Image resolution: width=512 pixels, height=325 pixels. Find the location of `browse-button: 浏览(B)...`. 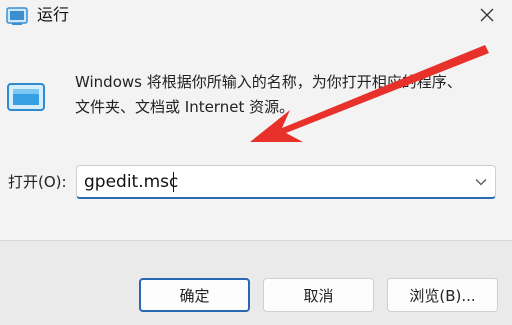

browse-button: 浏览(B)... is located at coordinates (442, 295).